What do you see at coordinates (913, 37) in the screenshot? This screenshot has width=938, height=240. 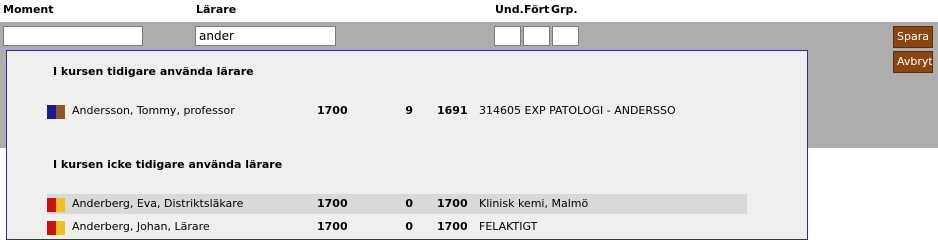 I see `save-button: Spara` at bounding box center [913, 37].